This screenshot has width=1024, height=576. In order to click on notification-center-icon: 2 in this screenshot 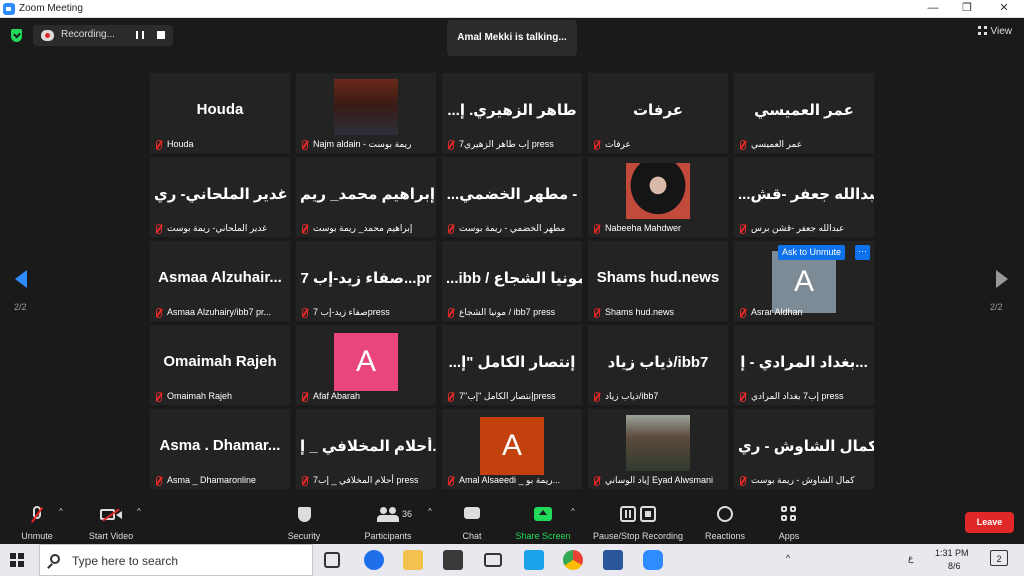, I will do `click(999, 558)`.